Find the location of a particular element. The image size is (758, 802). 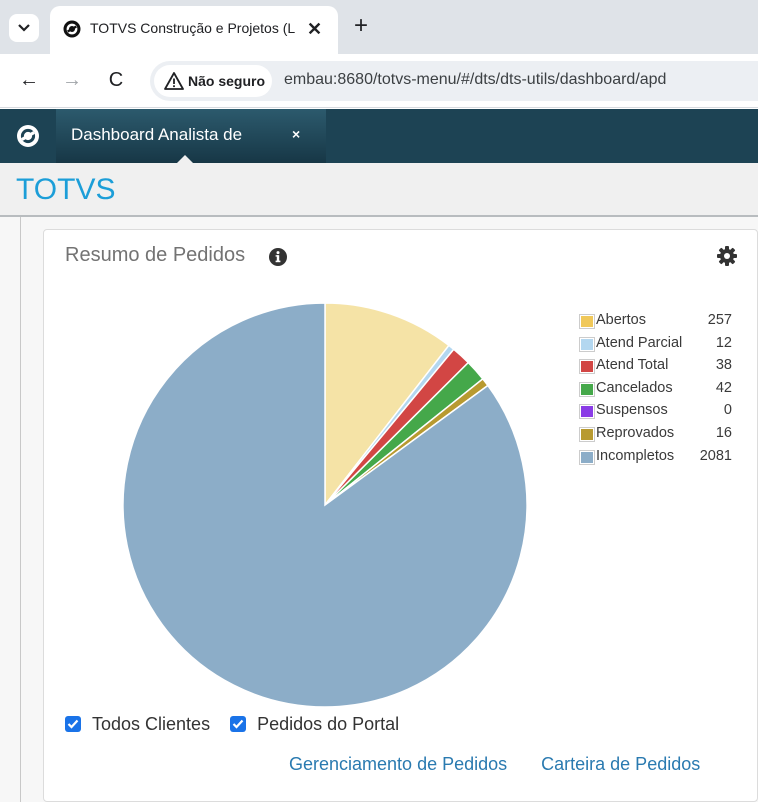

brand-title: TOTVS is located at coordinates (66, 189).